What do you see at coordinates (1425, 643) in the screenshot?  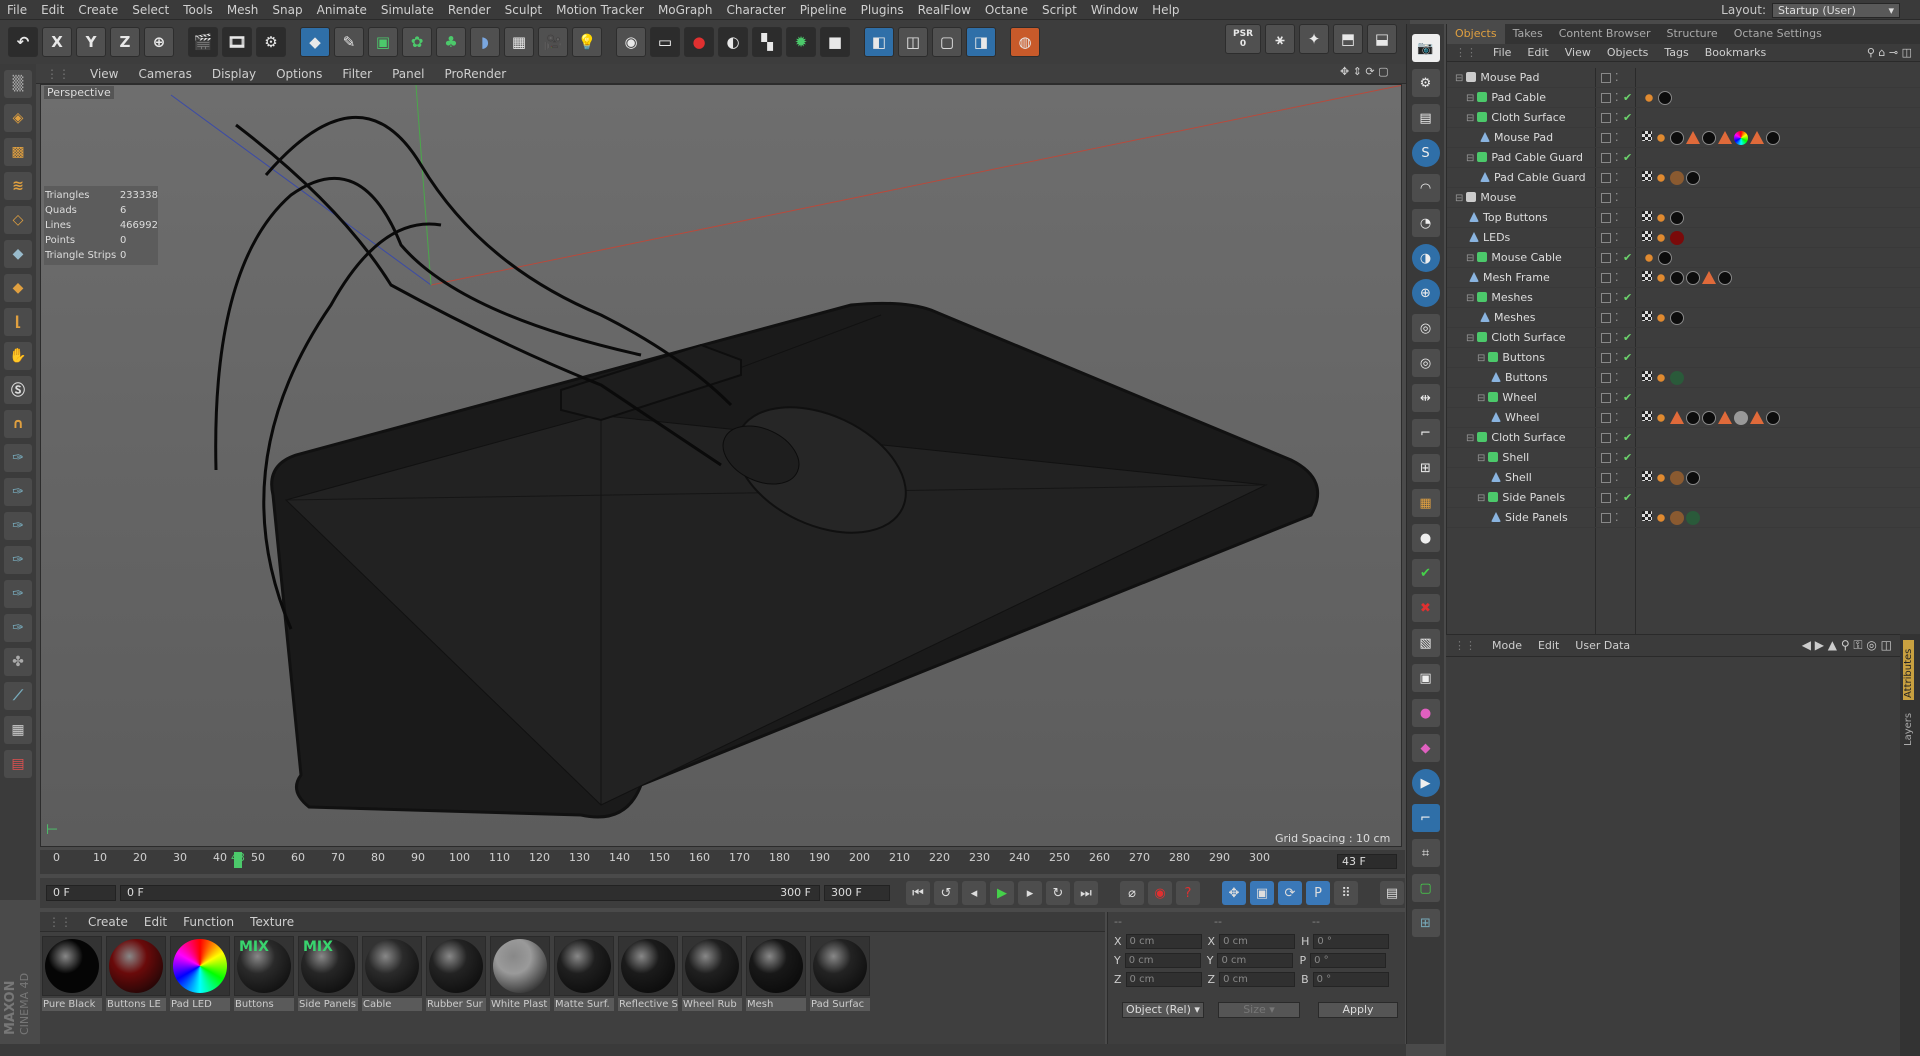 I see `texture-tool-icon: ▧` at bounding box center [1425, 643].